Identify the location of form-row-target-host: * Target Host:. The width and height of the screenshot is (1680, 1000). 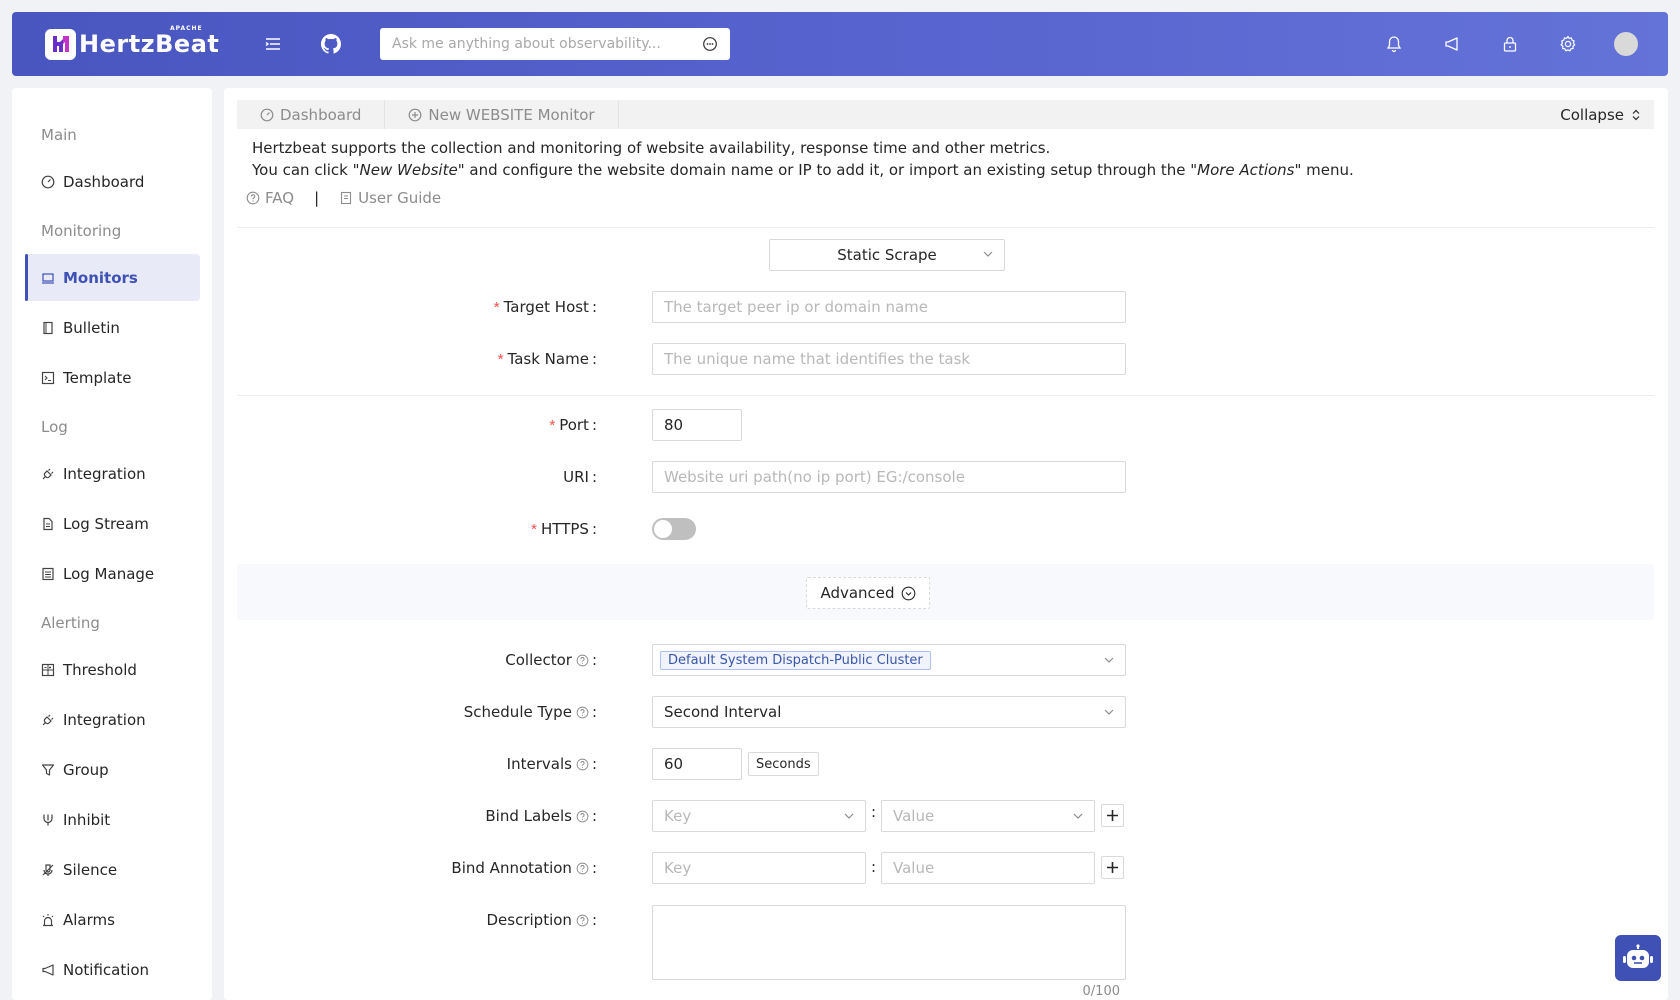
(946, 307).